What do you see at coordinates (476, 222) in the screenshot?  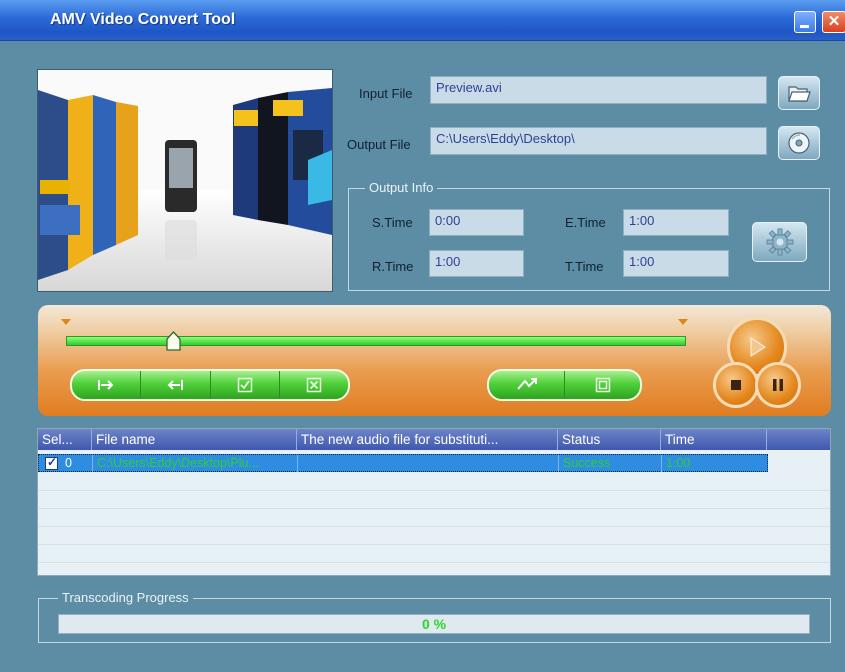 I see `s-time-field: 0:00` at bounding box center [476, 222].